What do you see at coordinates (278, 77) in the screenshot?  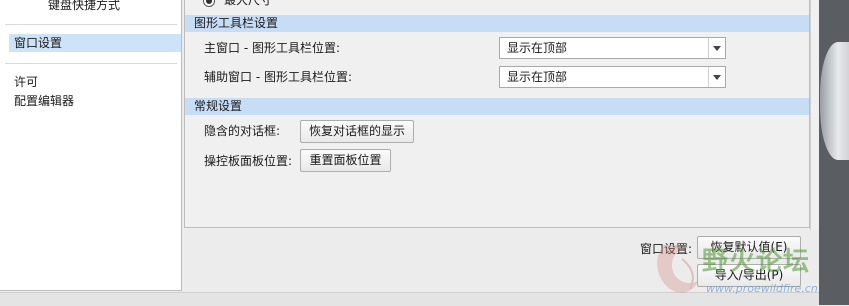 I see `aux-window-toolbar-label: 辅助窗口 - 图形工具栏位置:` at bounding box center [278, 77].